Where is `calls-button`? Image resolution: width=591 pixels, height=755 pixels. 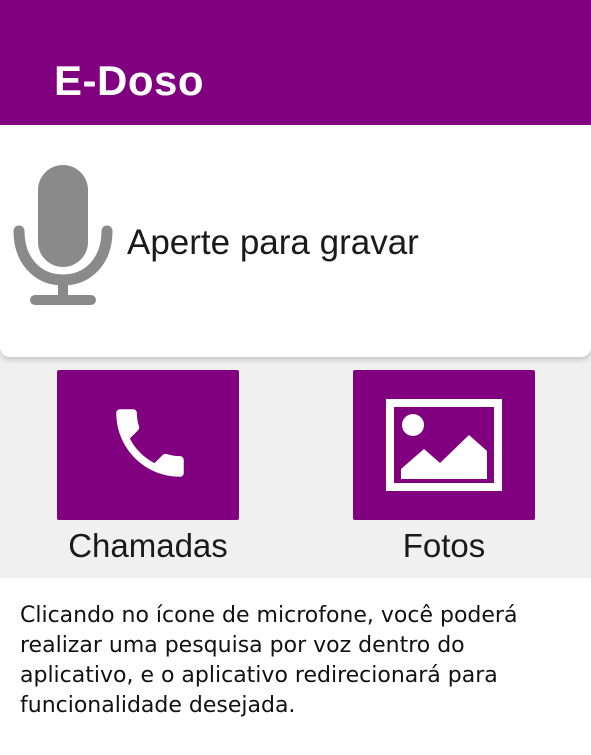 calls-button is located at coordinates (148, 445).